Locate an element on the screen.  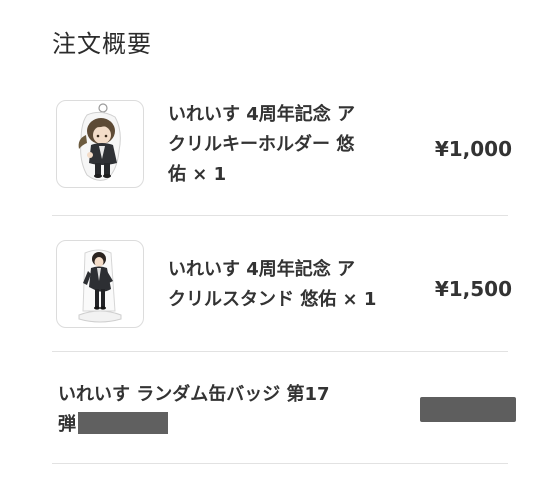
item-name: いれいす 4周年記念 ア クリルキーホルダー 悠 佑 × 1 is located at coordinates (284, 145).